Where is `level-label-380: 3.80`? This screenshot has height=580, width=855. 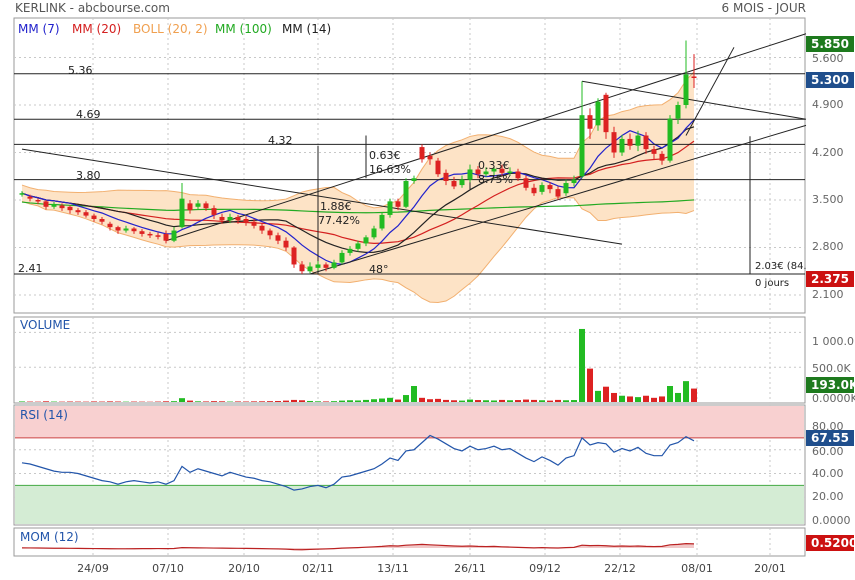
level-label-380: 3.80 is located at coordinates (88, 175).